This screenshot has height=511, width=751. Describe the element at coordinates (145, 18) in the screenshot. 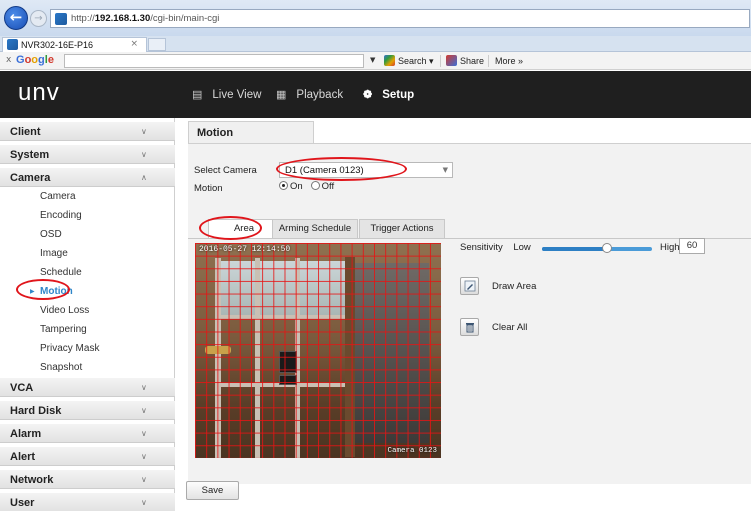

I see `url-text: http://192.168.1.30/cgi-bin/main-cgi` at that location.